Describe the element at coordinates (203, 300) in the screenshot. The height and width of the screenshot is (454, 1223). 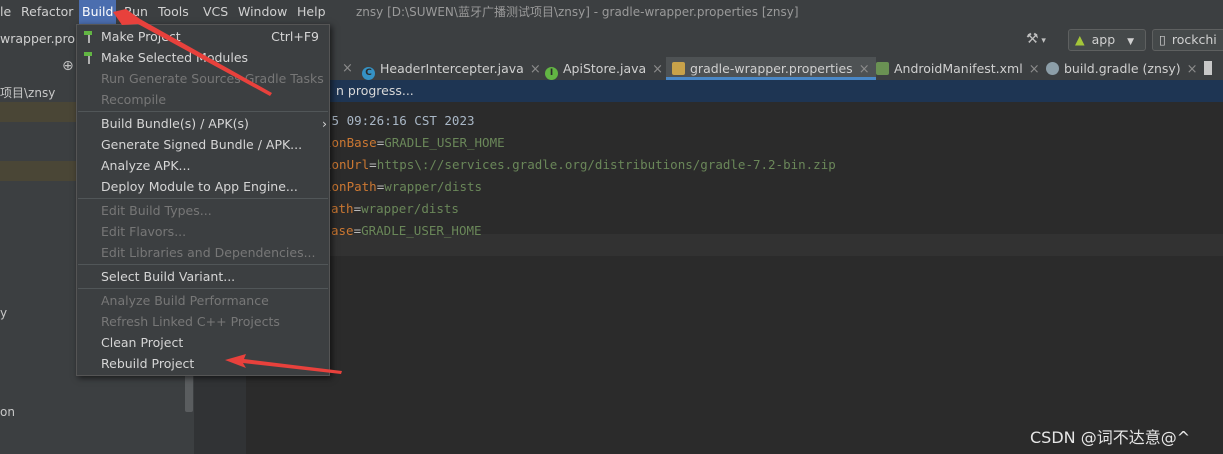
I see `menu-item-analyze-build-performance: Analyze Build Performance` at that location.